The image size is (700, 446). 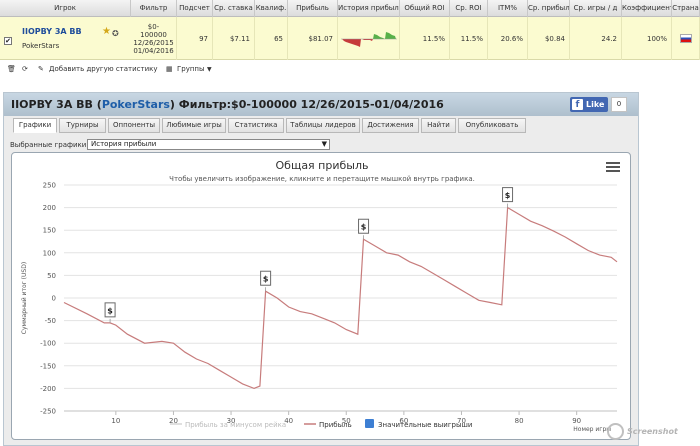 What do you see at coordinates (154, 38) in the screenshot?
I see `cell-filter: $0- 100000 12/26/2015 01/04/2016` at bounding box center [154, 38].